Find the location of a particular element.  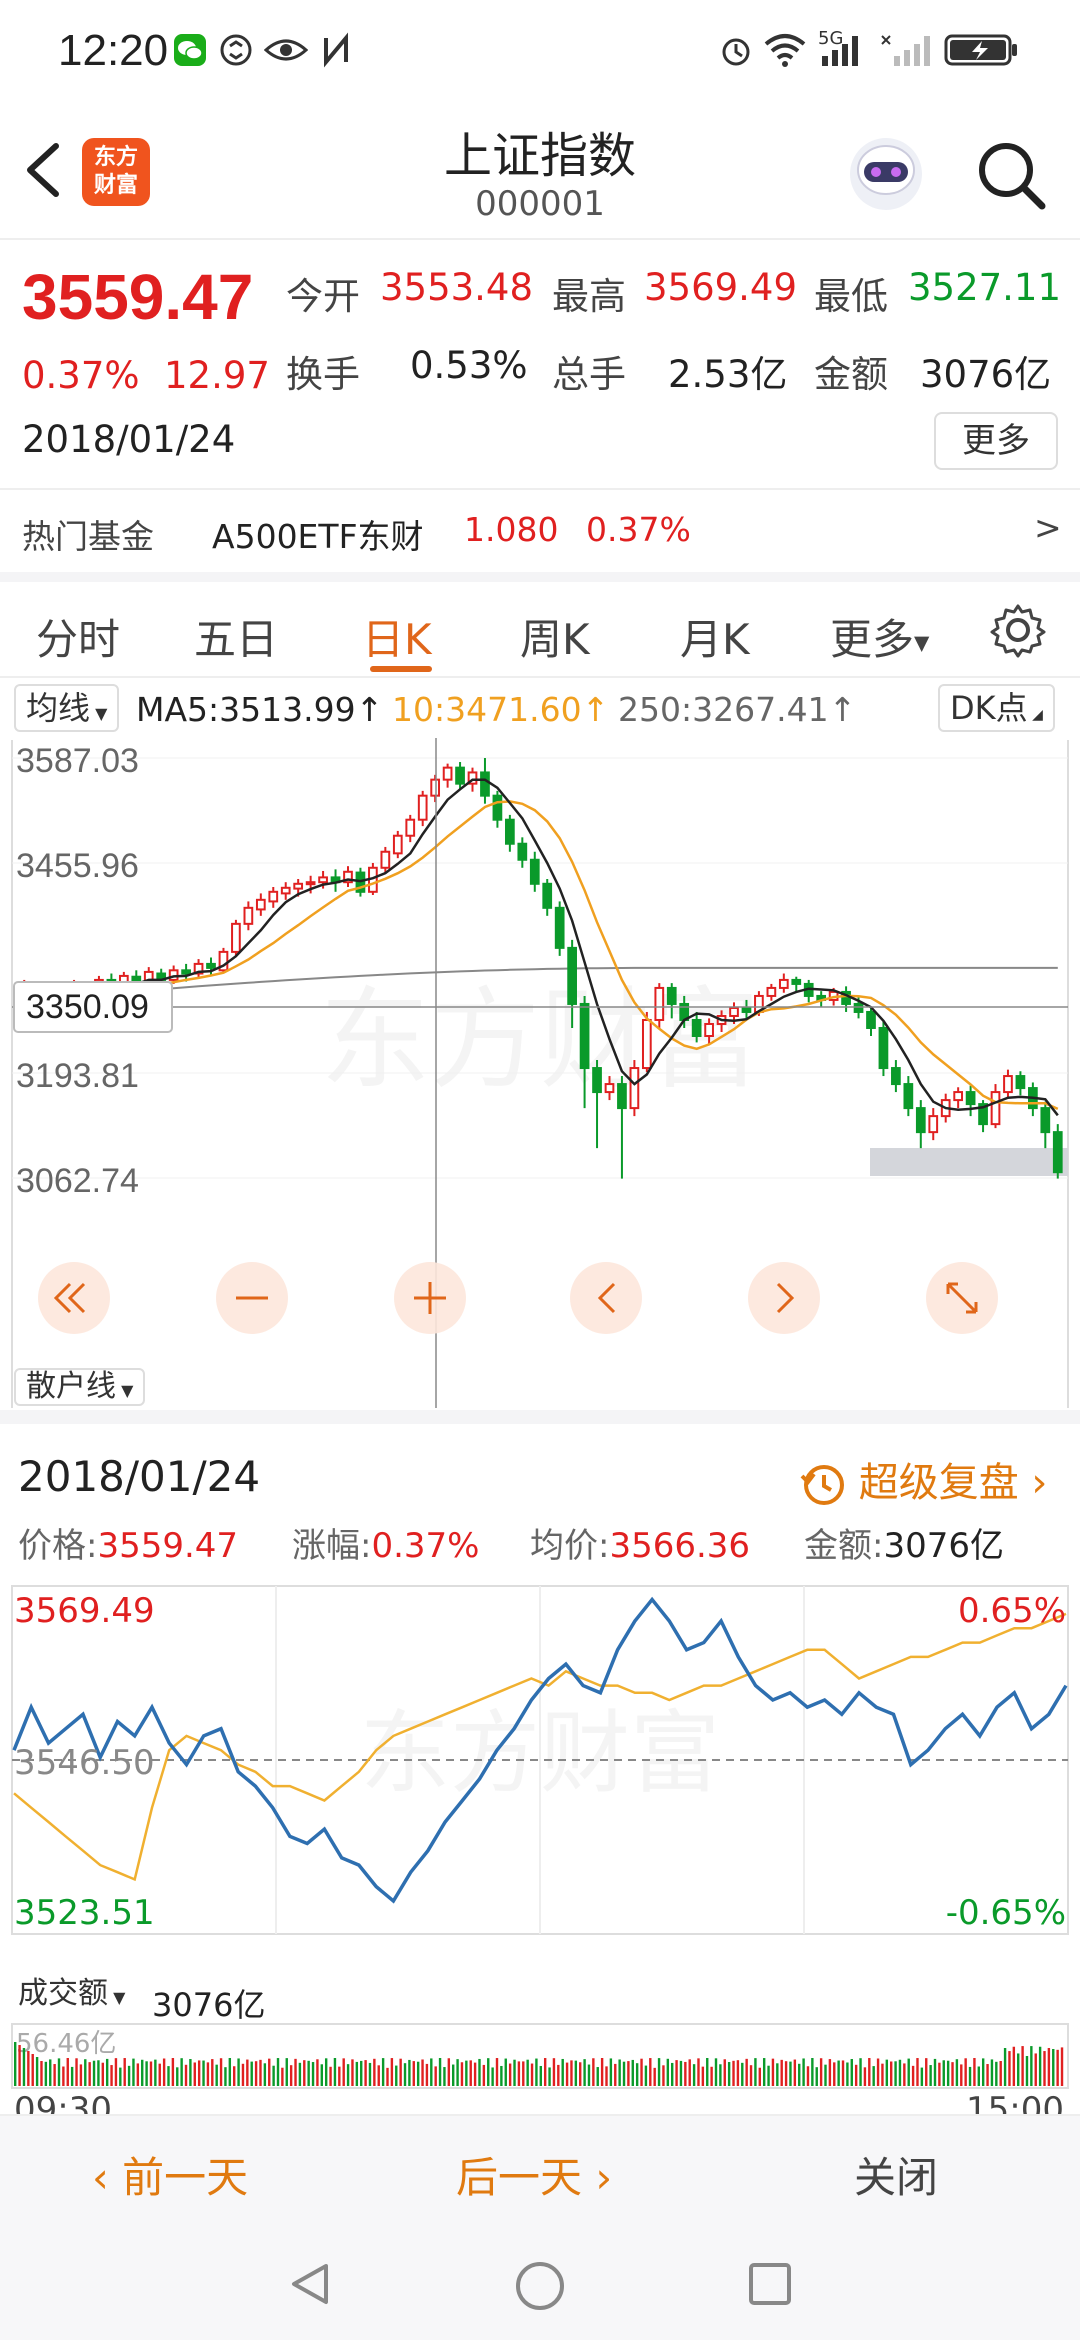

close-button: 关闭 is located at coordinates (896, 2174).